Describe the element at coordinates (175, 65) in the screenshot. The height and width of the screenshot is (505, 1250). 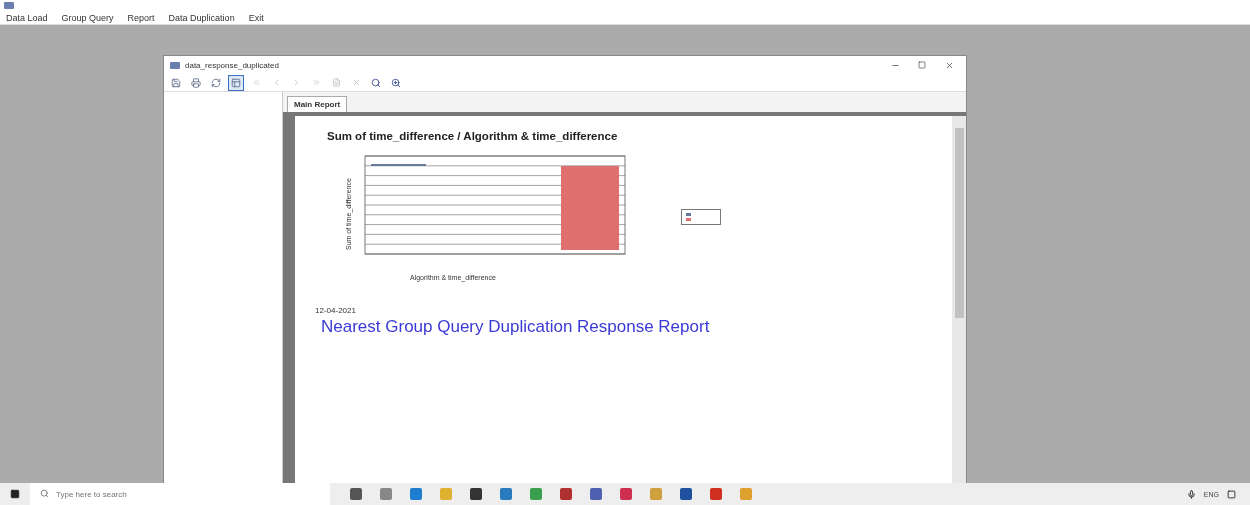
I see `window-icon` at that location.